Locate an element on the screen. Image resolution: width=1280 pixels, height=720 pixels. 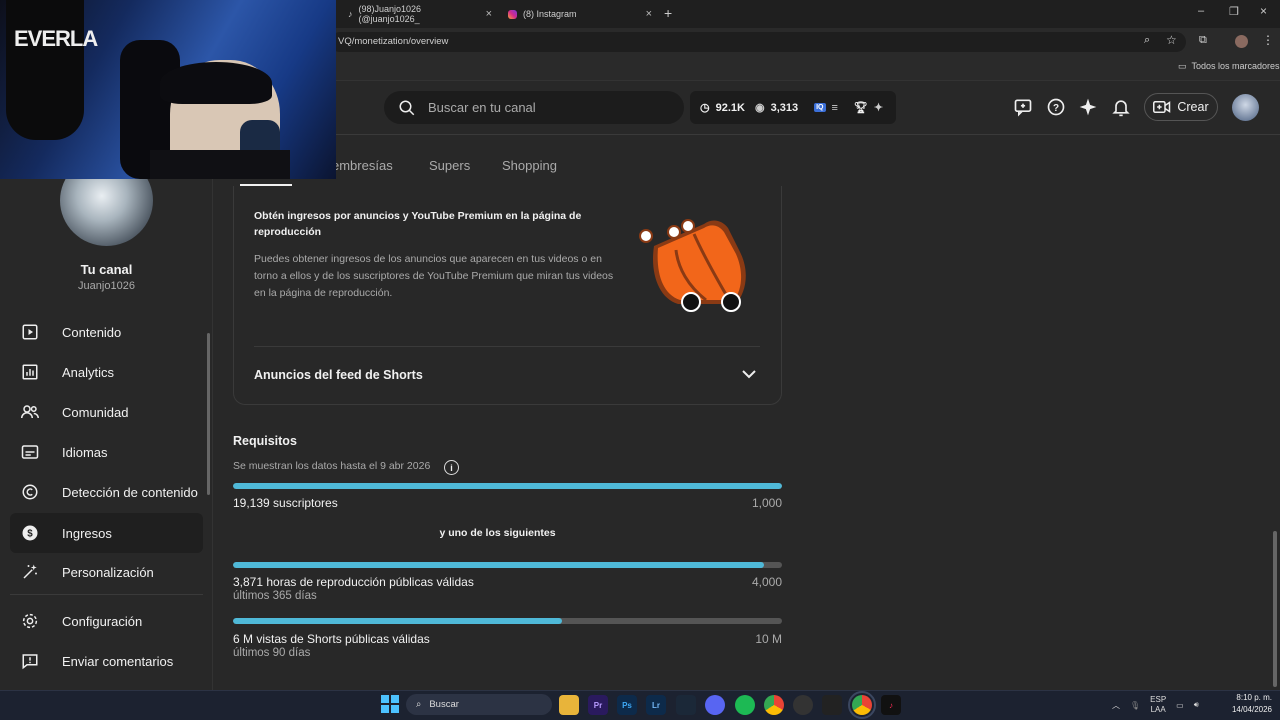
sidebar-item-comunidad: Comunidad is located at coordinates (106, 412).